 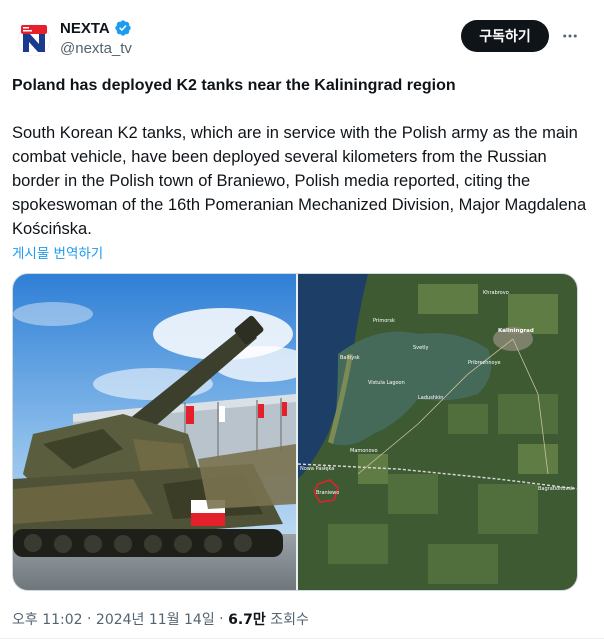 What do you see at coordinates (123, 28) in the screenshot?
I see `verified-badge-icon` at bounding box center [123, 28].